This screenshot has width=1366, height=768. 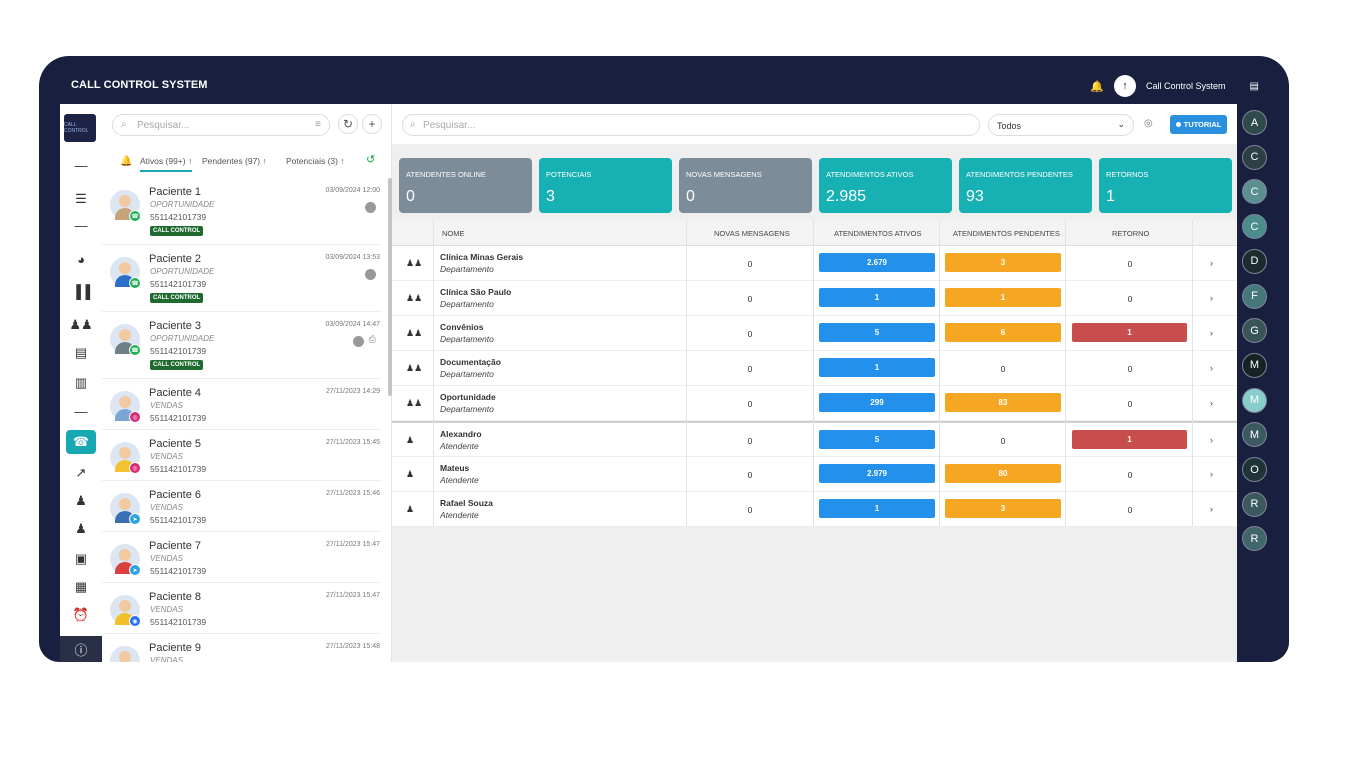 I want to click on team-icon: ♟, so click(x=81, y=501).